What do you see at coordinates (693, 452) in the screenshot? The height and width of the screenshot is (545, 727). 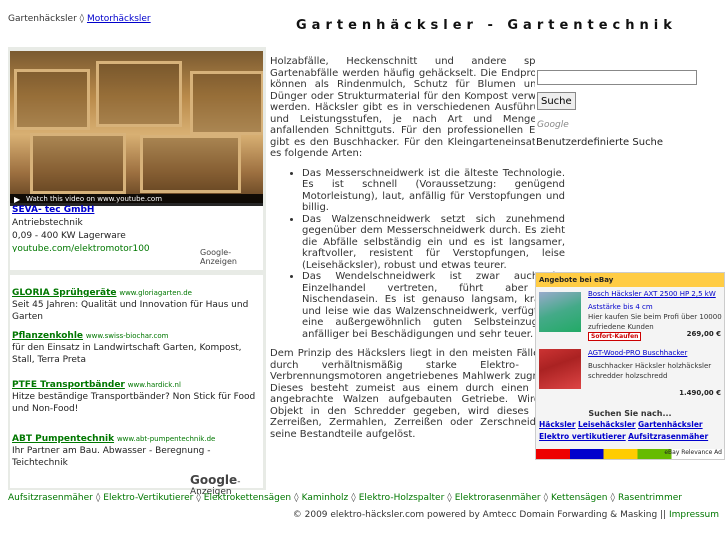 I see `ebay-footer-label: eBay Relevance Ad` at bounding box center [693, 452].